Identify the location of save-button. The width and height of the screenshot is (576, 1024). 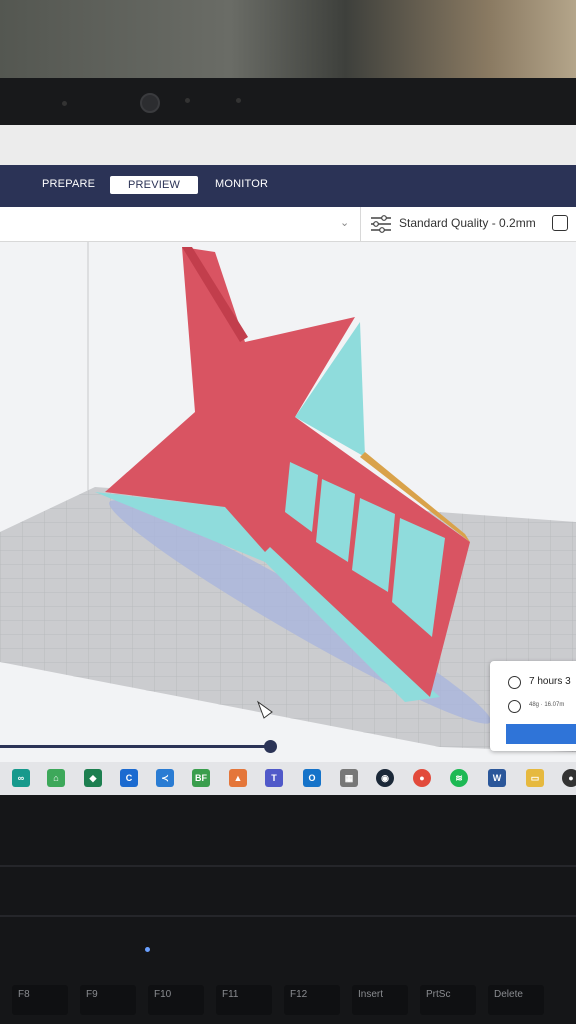
(541, 734).